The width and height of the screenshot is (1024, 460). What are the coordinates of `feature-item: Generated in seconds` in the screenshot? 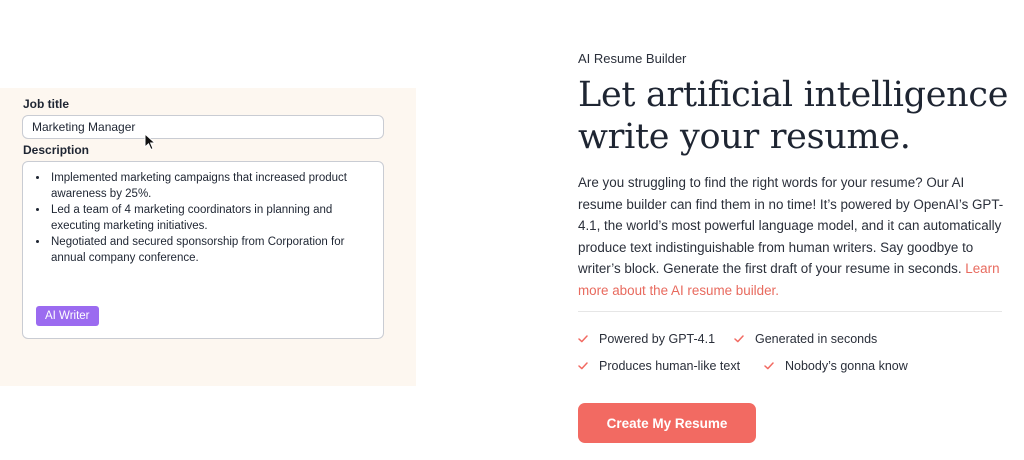 It's located at (805, 339).